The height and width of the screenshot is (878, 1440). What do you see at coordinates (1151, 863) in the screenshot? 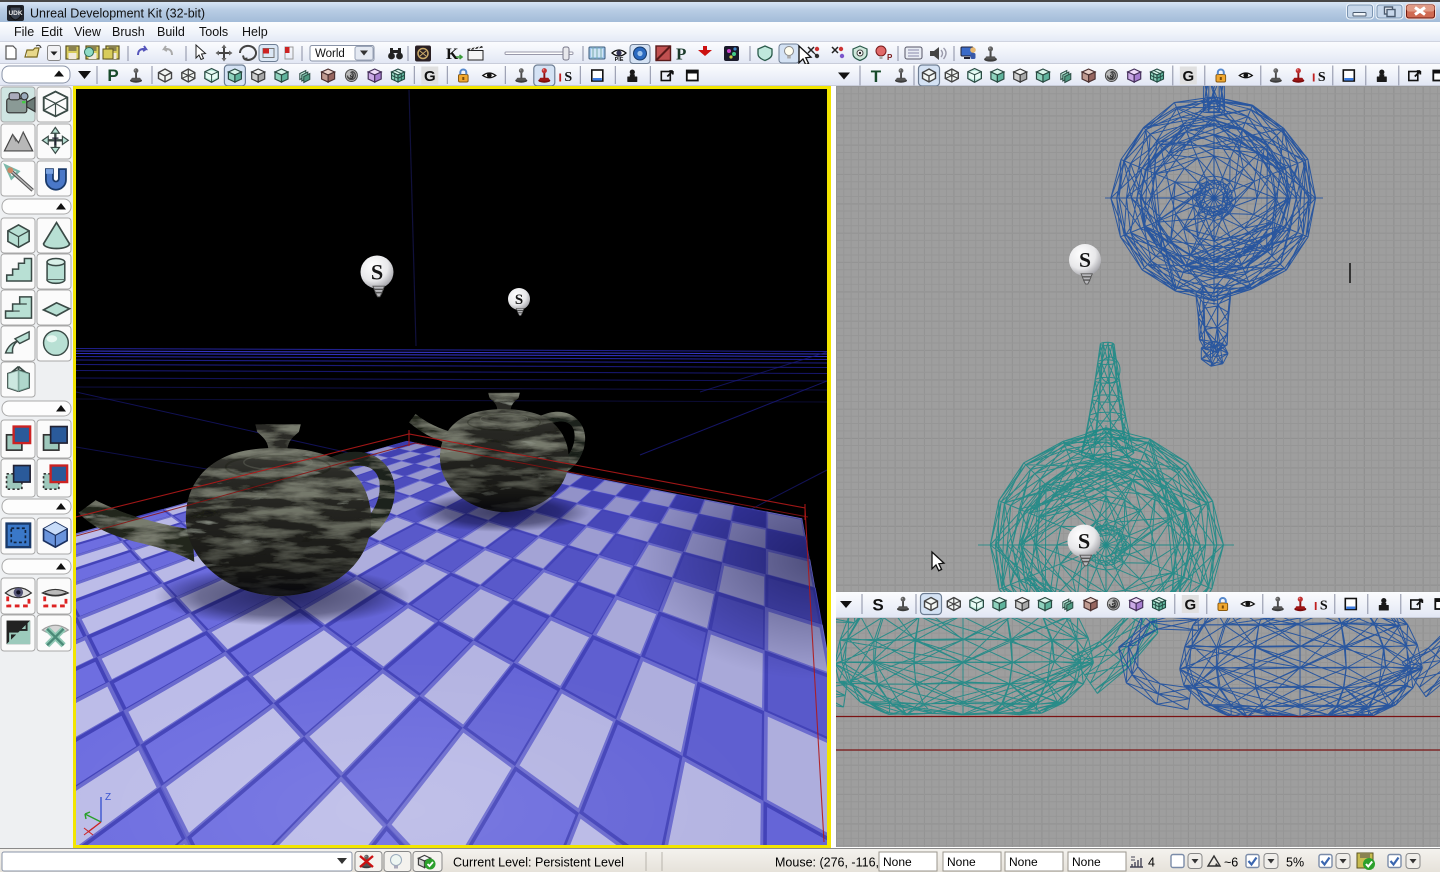
I see `svg-text: 4` at bounding box center [1151, 863].